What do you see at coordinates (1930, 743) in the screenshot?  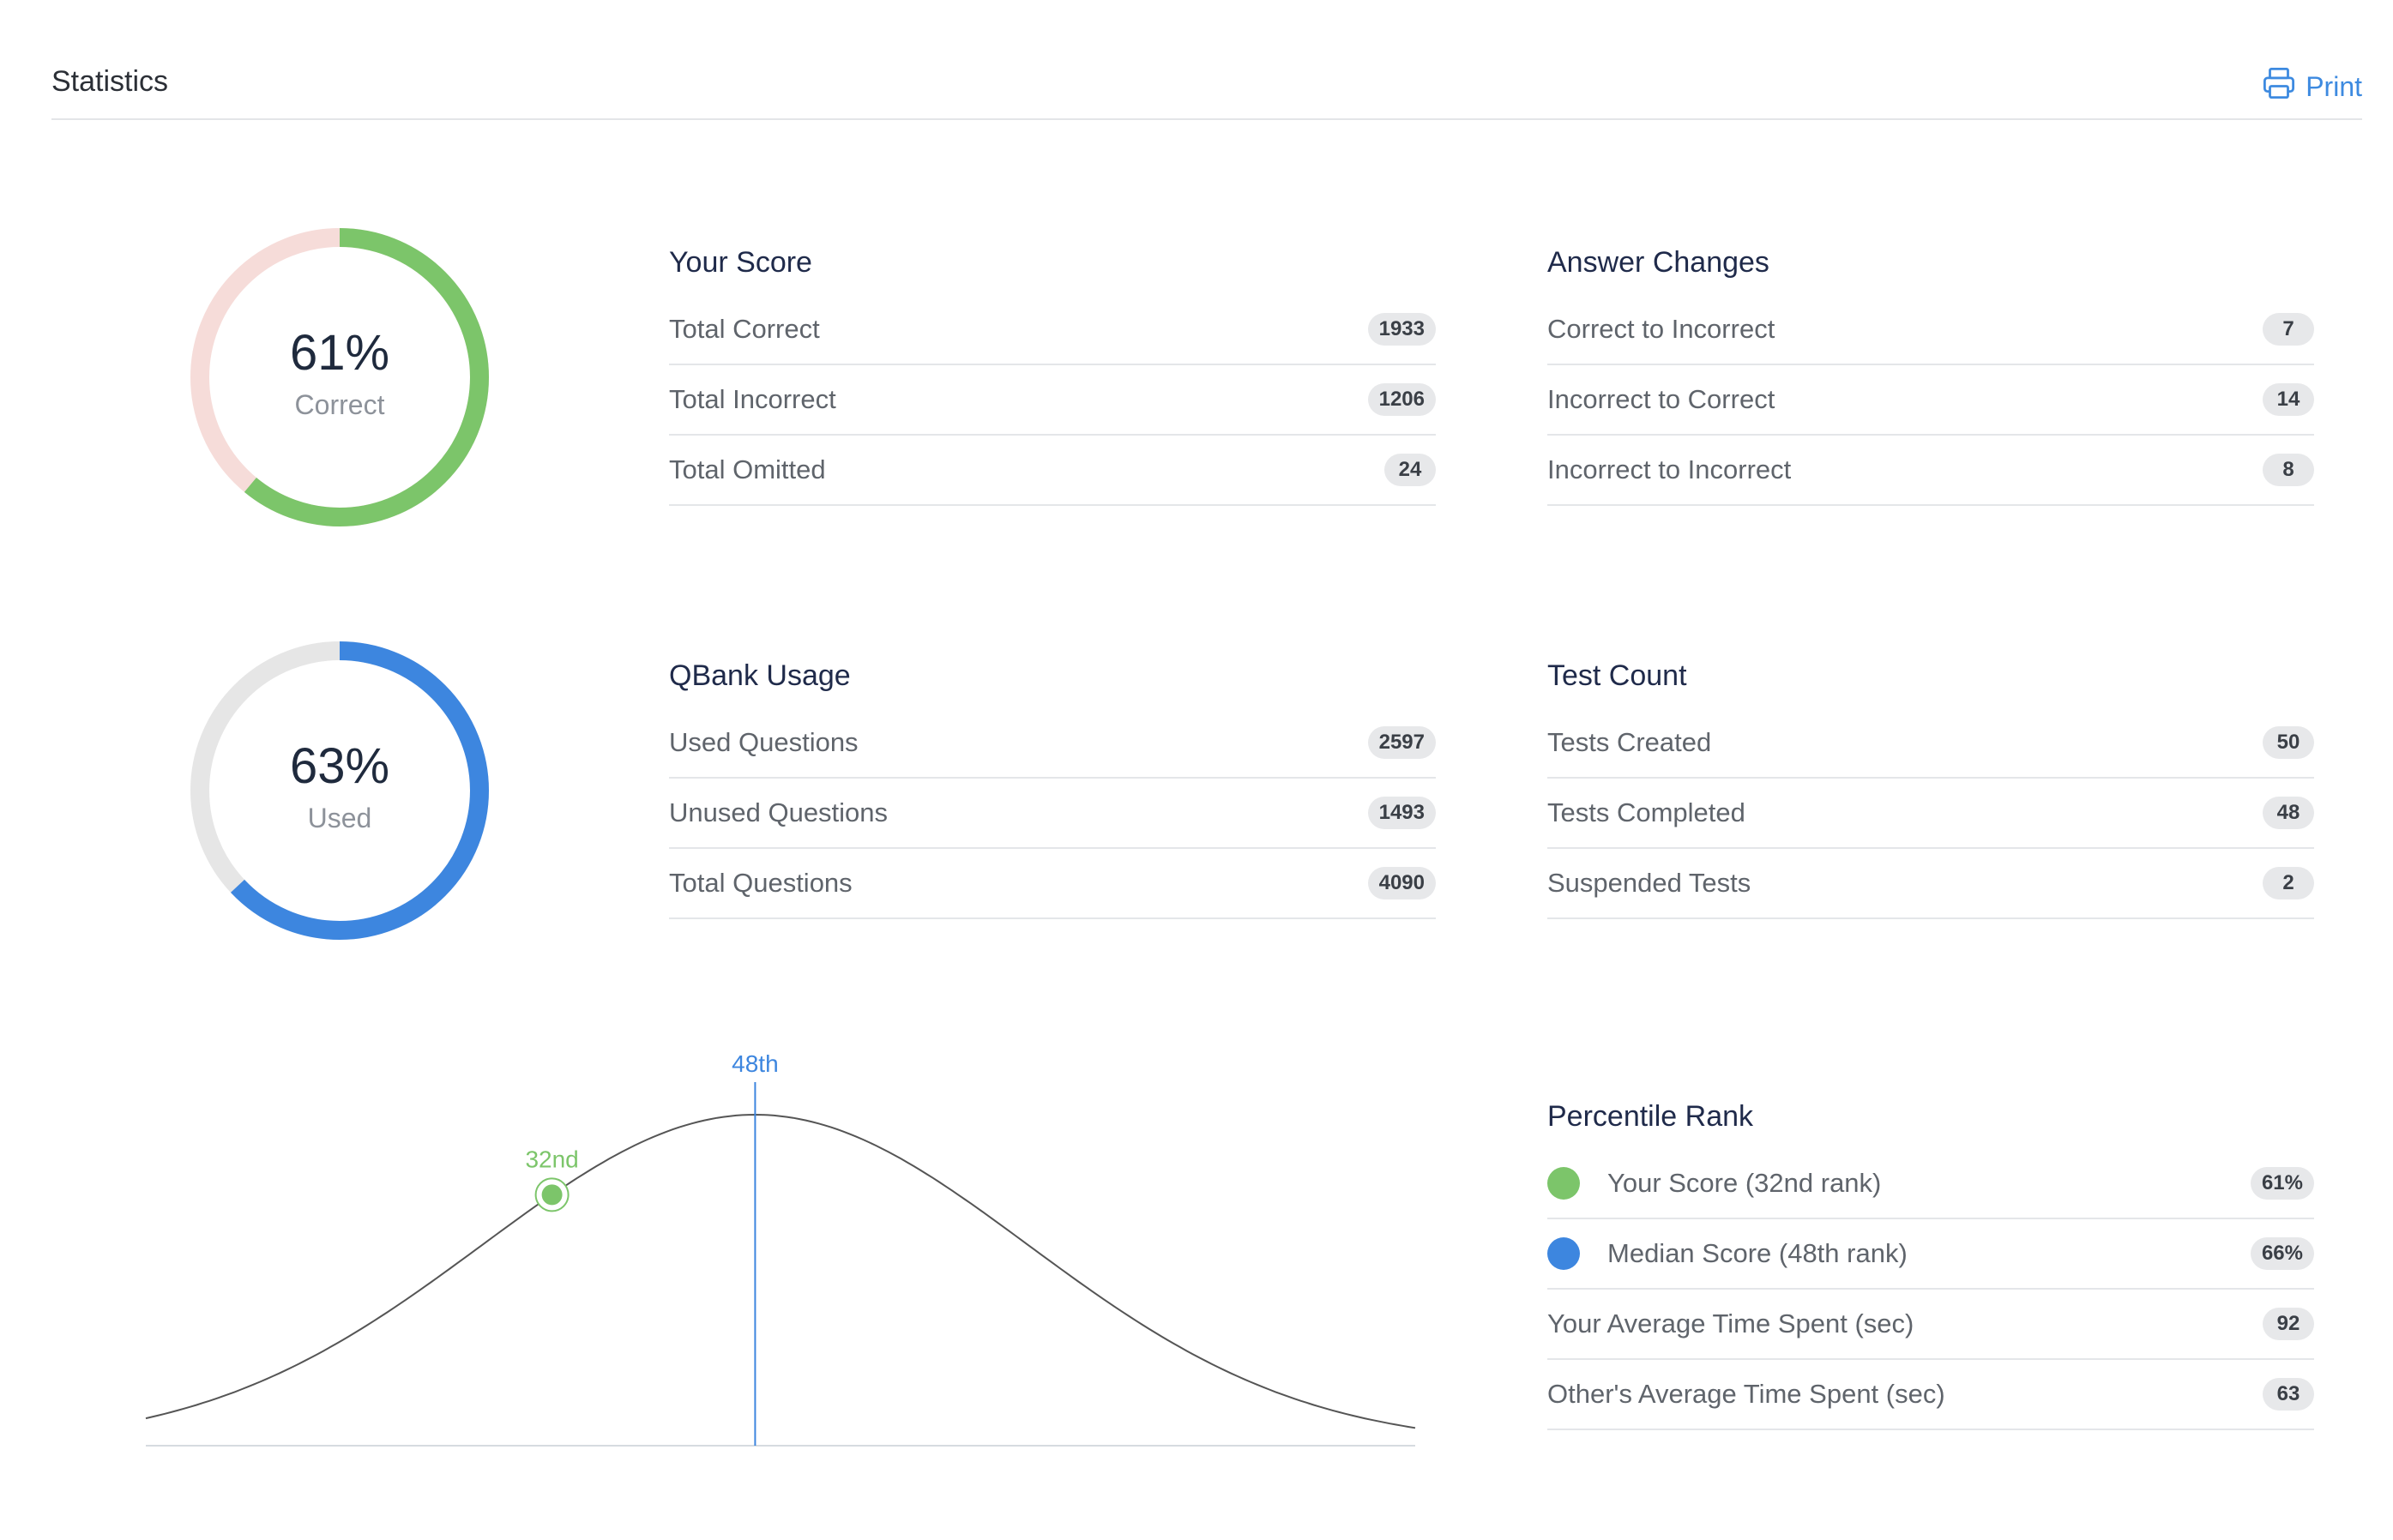 I see `stat-row: Tests Created 50` at bounding box center [1930, 743].